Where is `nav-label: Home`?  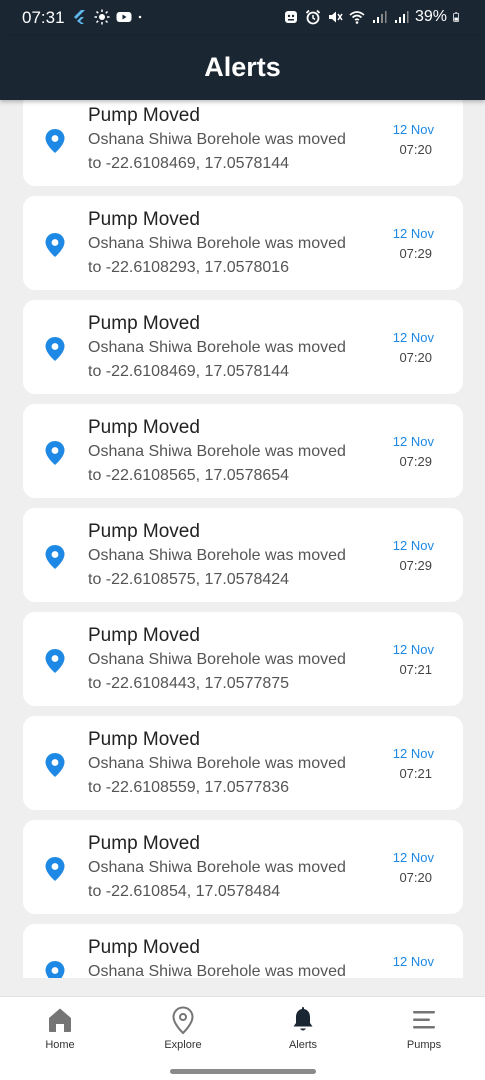 nav-label: Home is located at coordinates (60, 1045).